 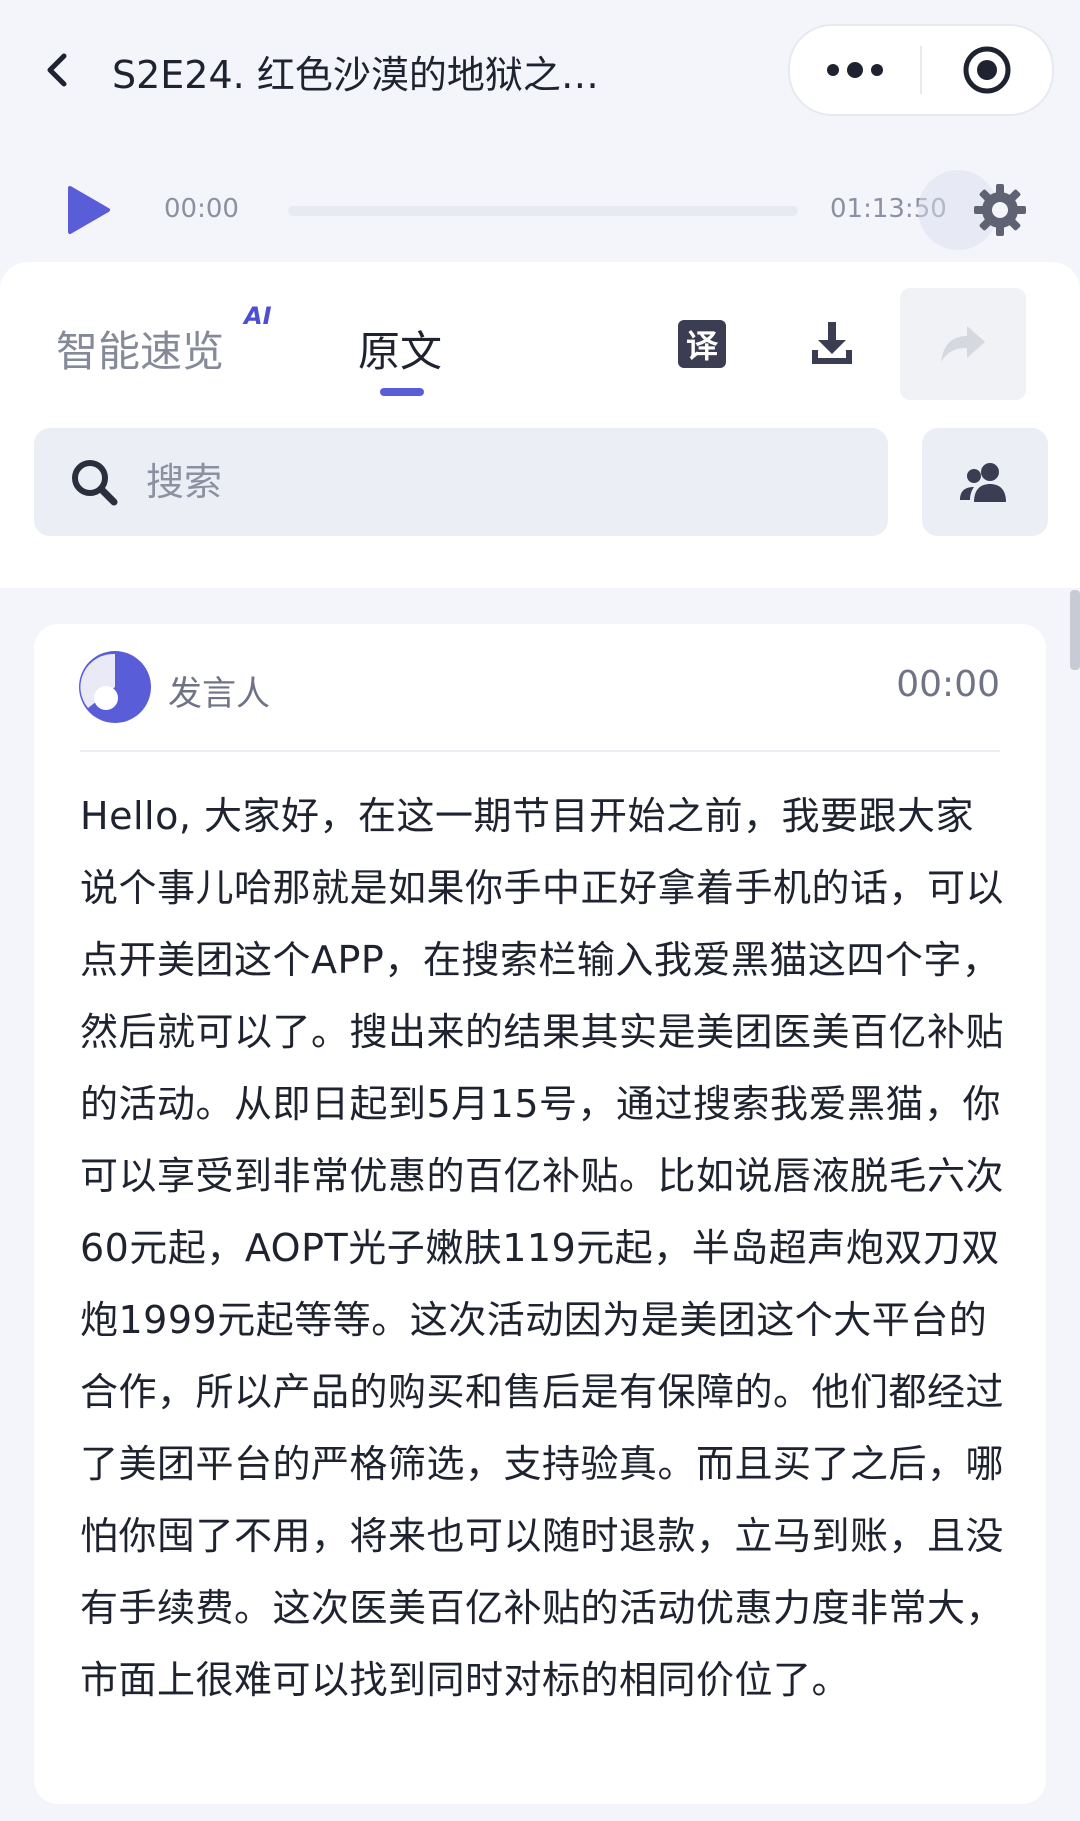 I want to click on more-button, so click(x=855, y=70).